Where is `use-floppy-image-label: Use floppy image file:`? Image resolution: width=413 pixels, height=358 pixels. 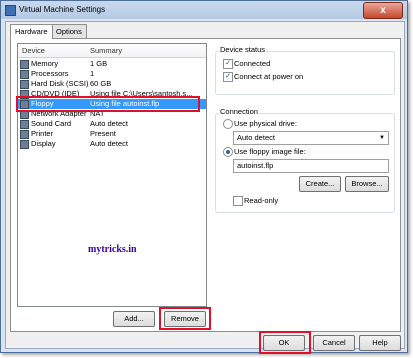 use-floppy-image-label: Use floppy image file: is located at coordinates (270, 151).